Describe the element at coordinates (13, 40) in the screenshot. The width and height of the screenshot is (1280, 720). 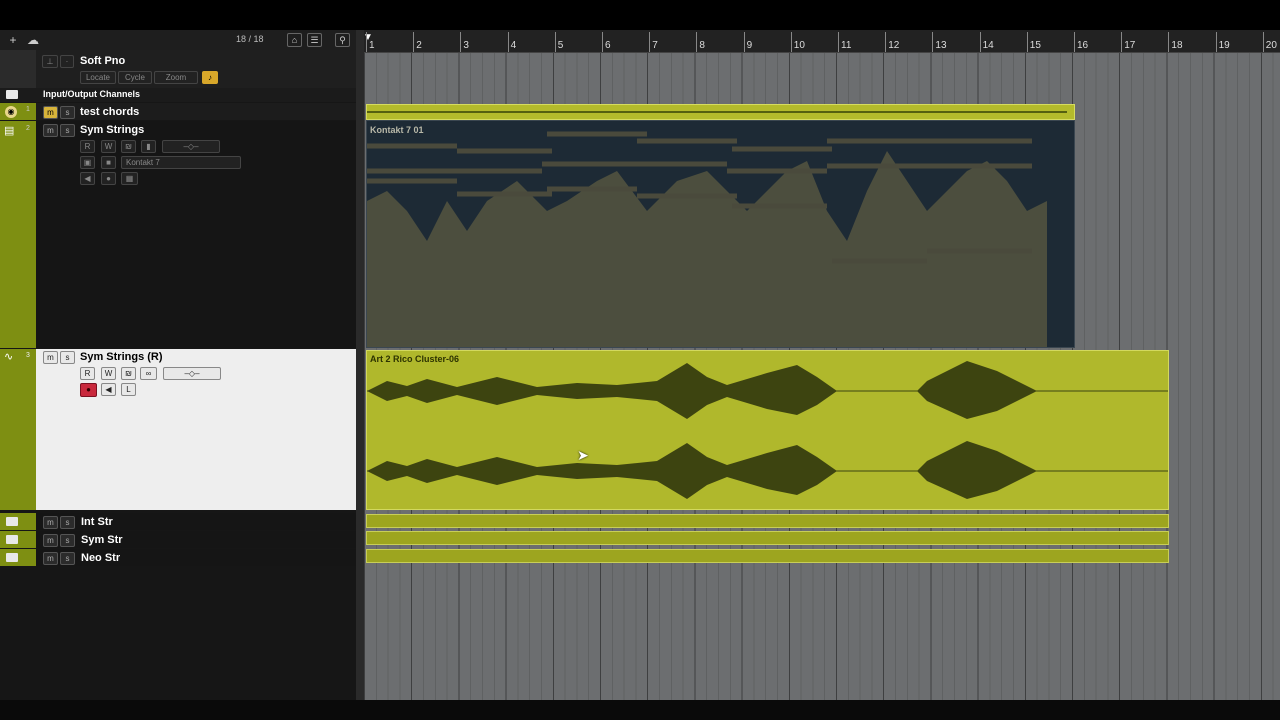
I see `plus-icon: +` at that location.